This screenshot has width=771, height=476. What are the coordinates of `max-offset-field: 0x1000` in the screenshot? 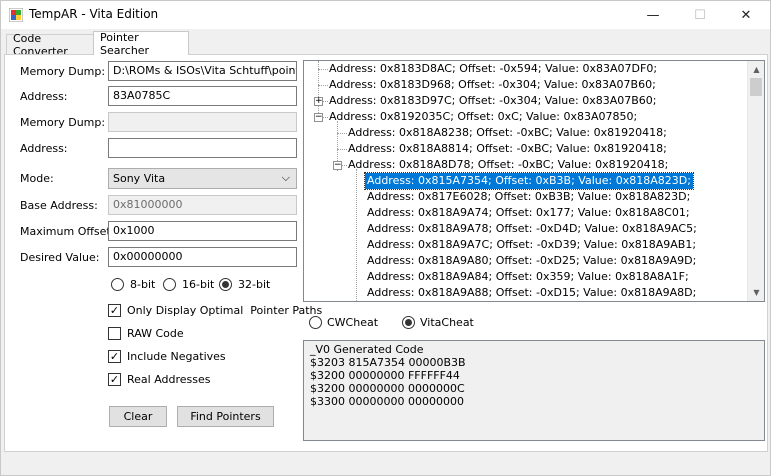 It's located at (202, 231).